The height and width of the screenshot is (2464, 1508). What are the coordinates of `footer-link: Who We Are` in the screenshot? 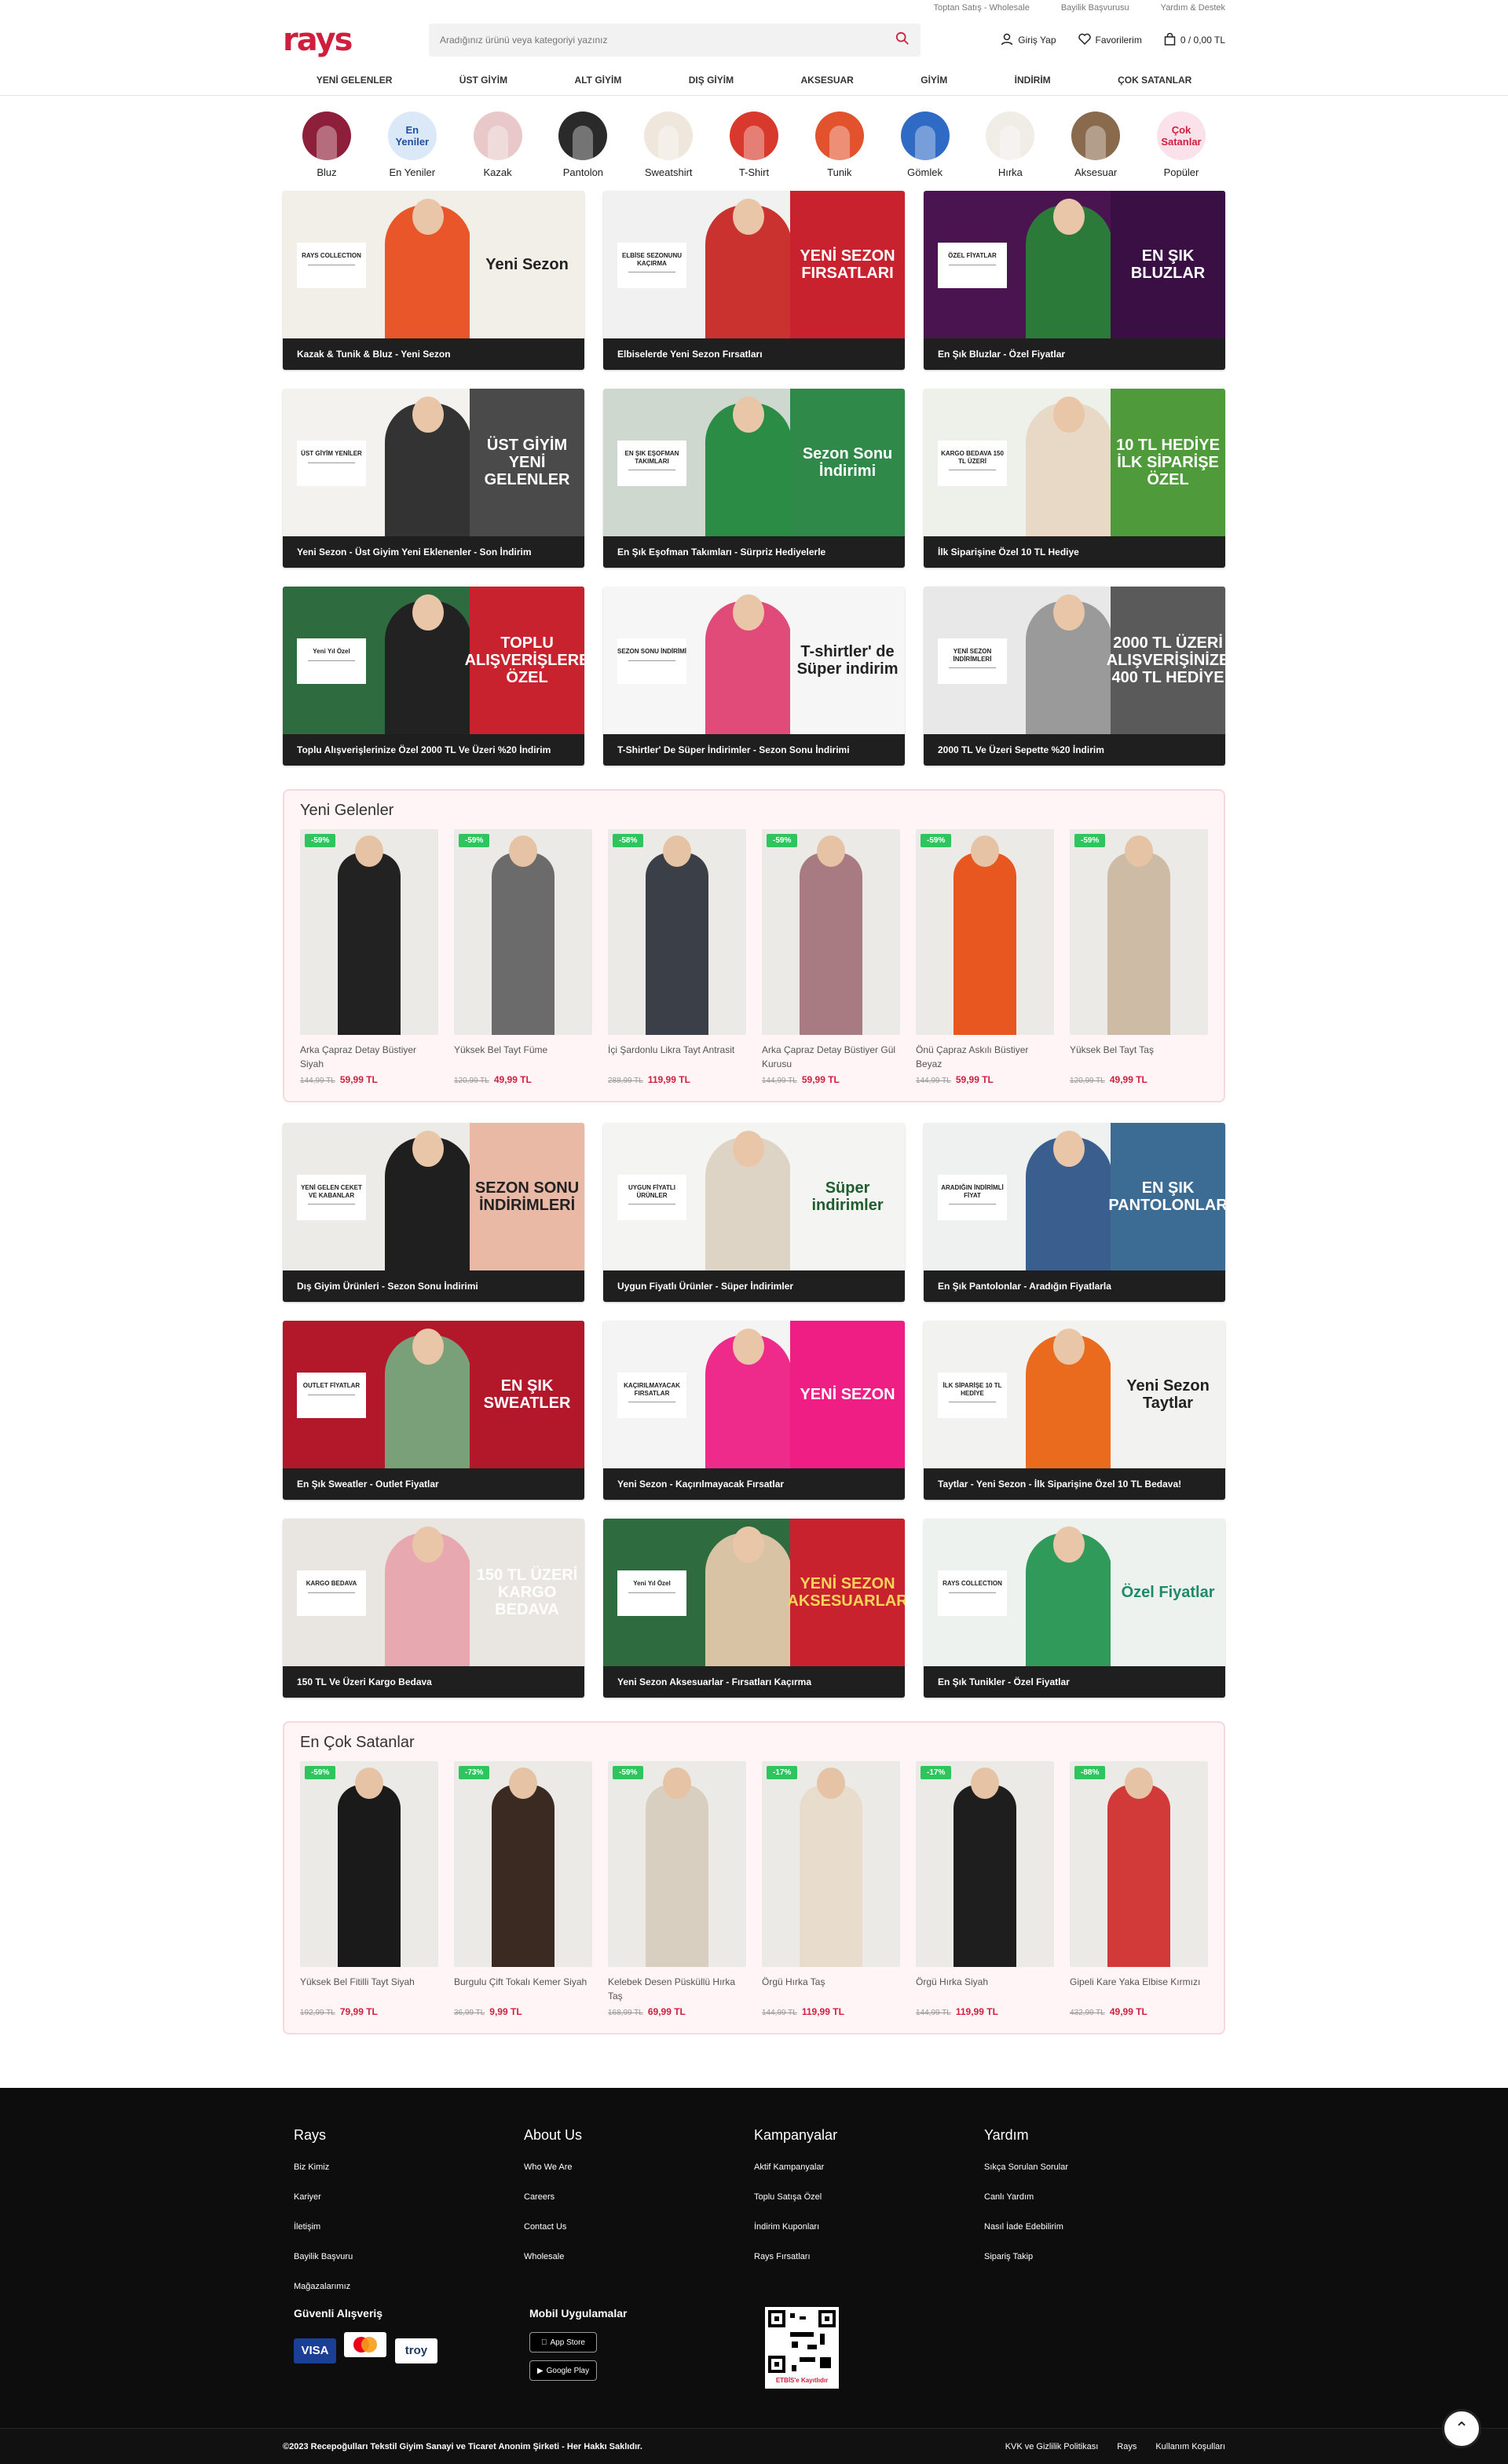 It's located at (548, 2167).